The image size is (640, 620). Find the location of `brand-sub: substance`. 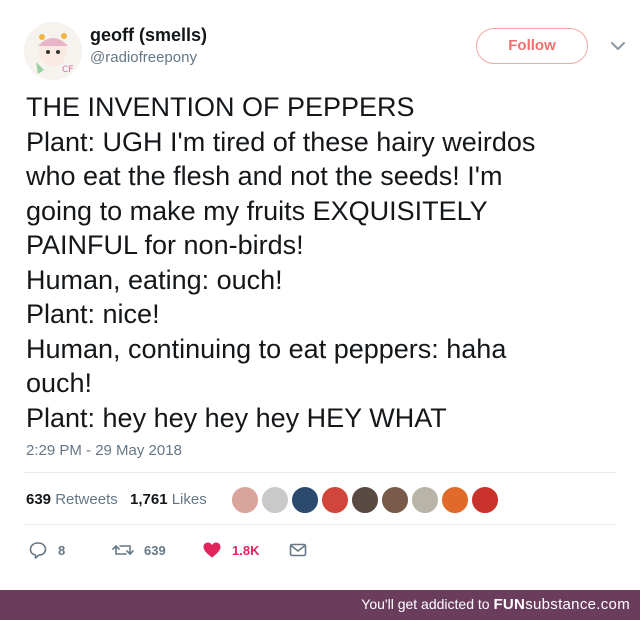

brand-sub: substance is located at coordinates (561, 604).